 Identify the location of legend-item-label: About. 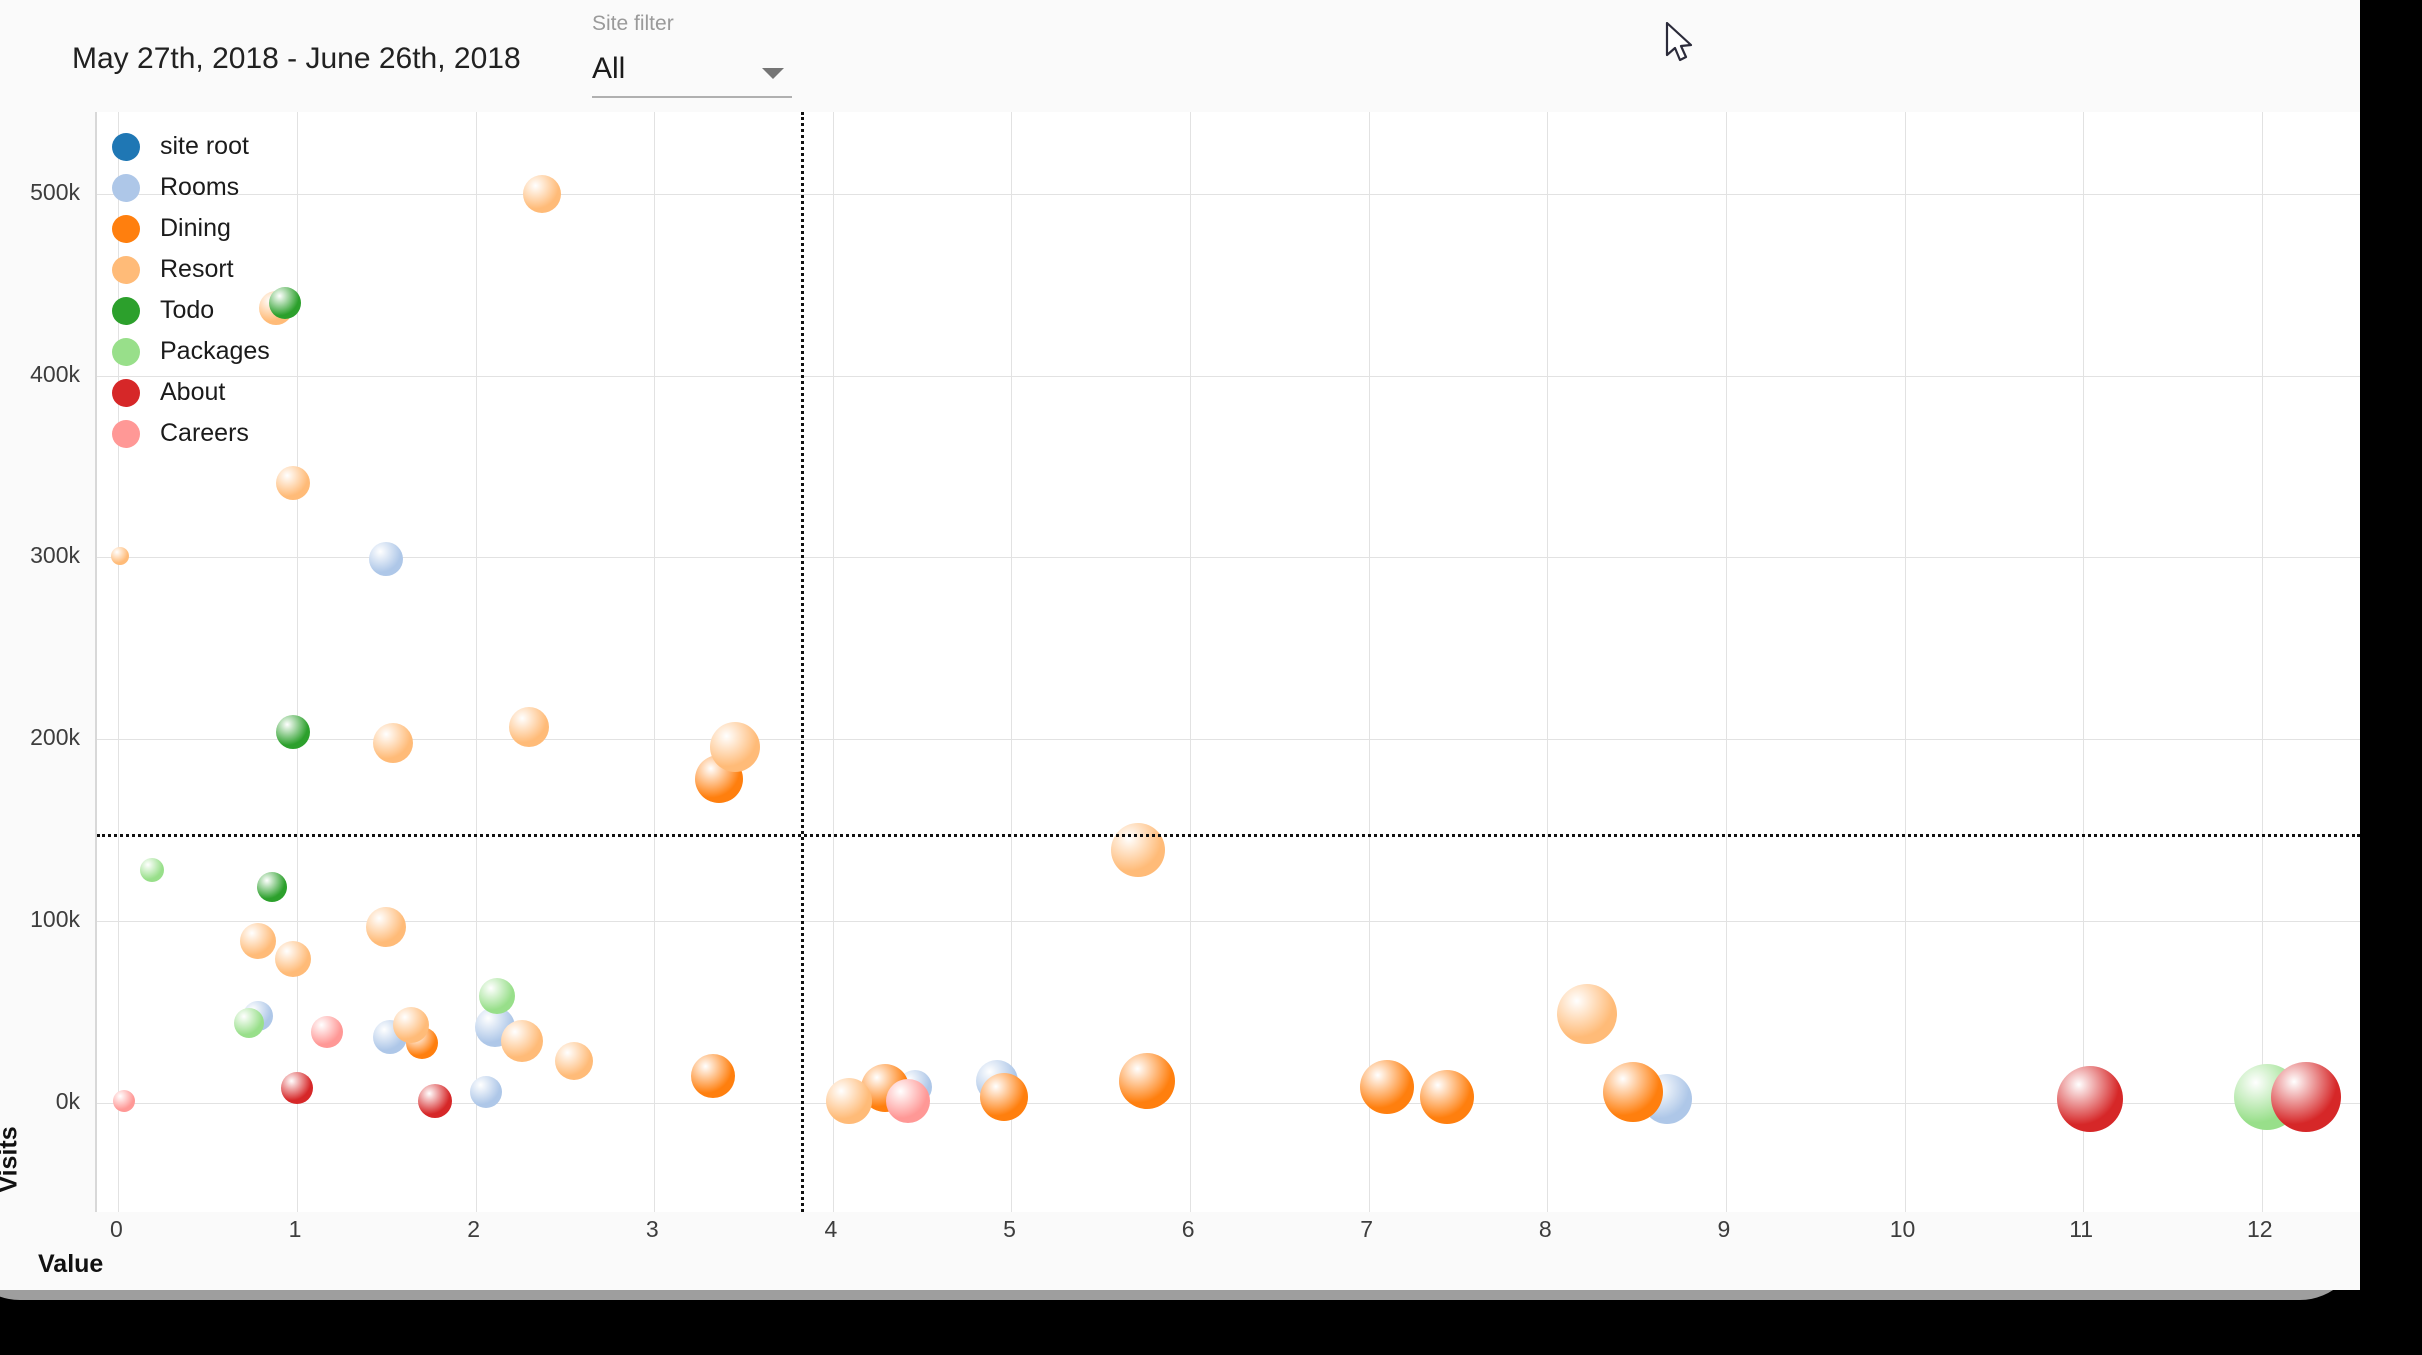
(193, 392).